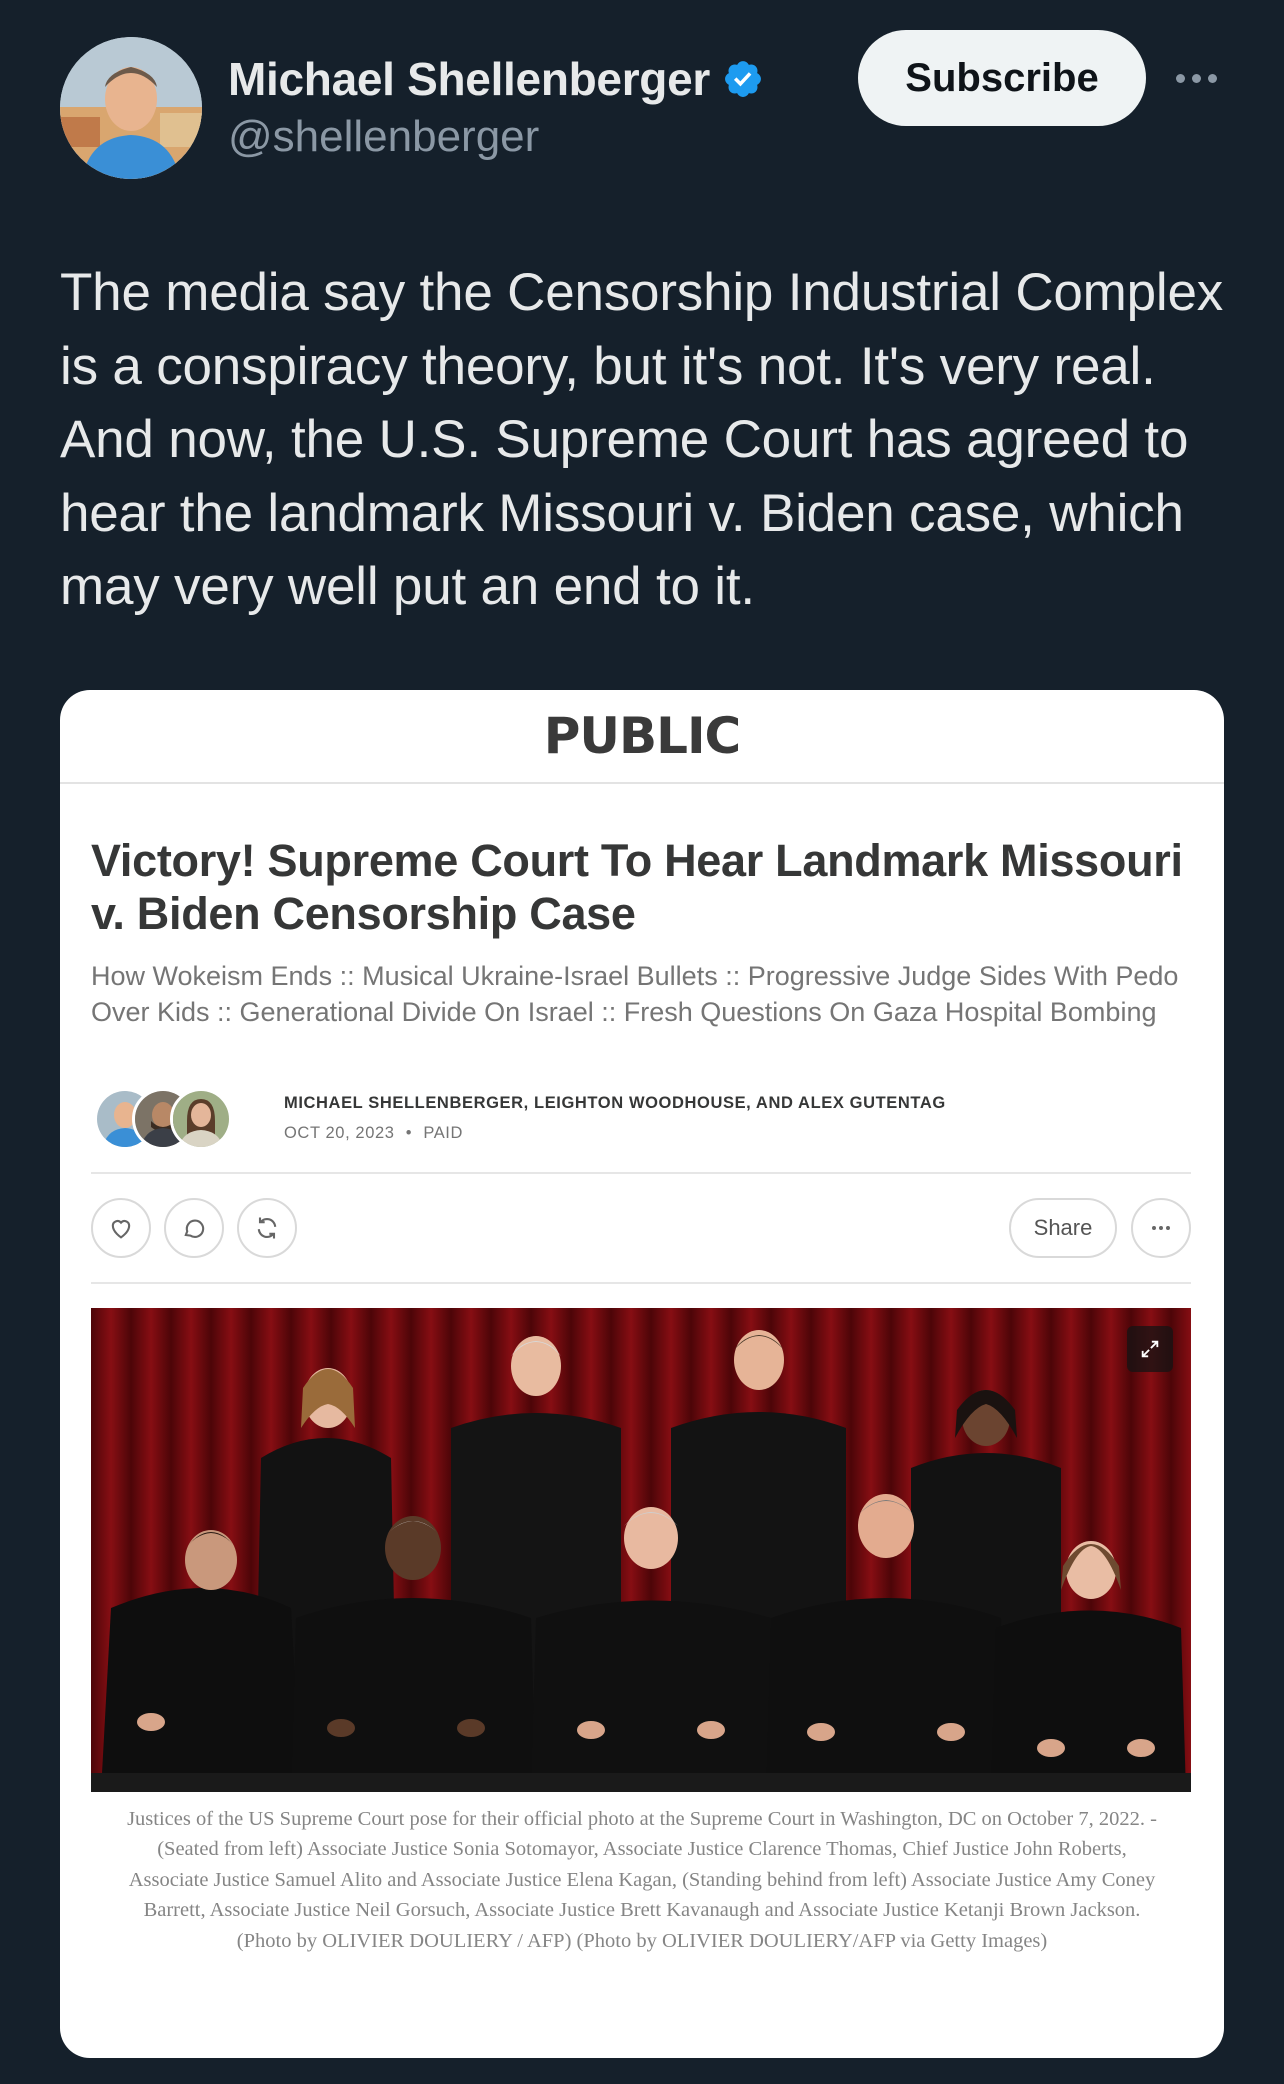 The image size is (1284, 2084). What do you see at coordinates (383, 137) in the screenshot?
I see `author-handle: @shellenberger` at bounding box center [383, 137].